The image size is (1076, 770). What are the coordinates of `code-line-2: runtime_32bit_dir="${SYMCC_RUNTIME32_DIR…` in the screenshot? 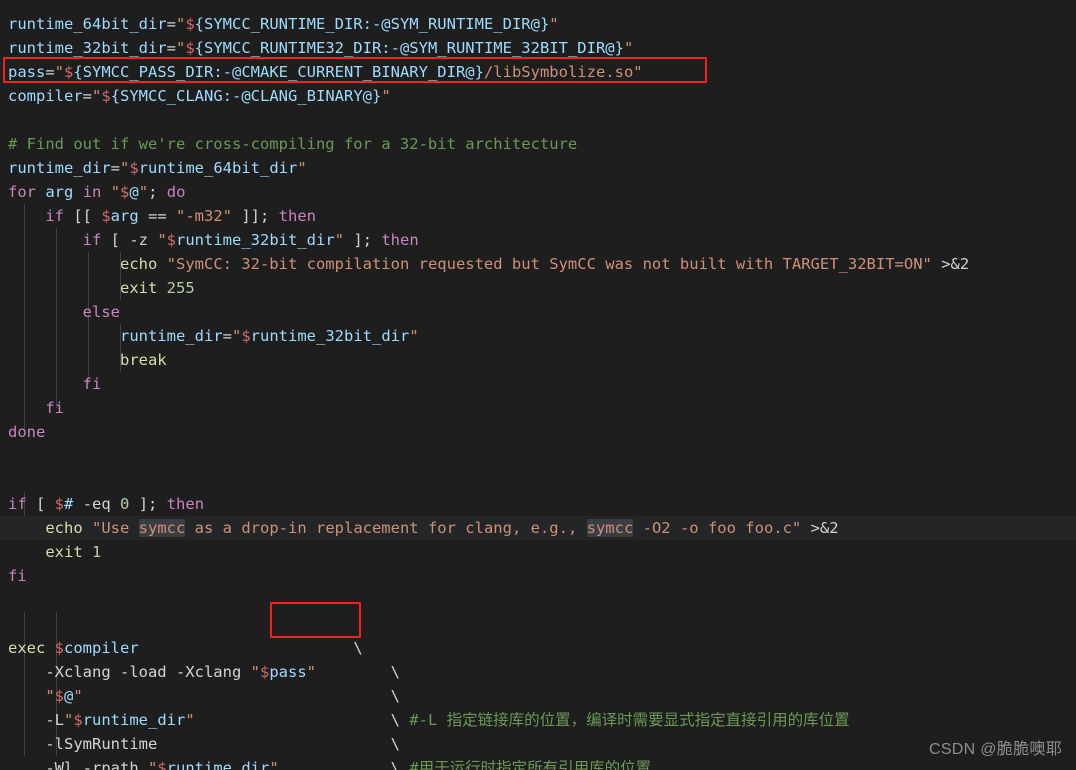 It's located at (538, 48).